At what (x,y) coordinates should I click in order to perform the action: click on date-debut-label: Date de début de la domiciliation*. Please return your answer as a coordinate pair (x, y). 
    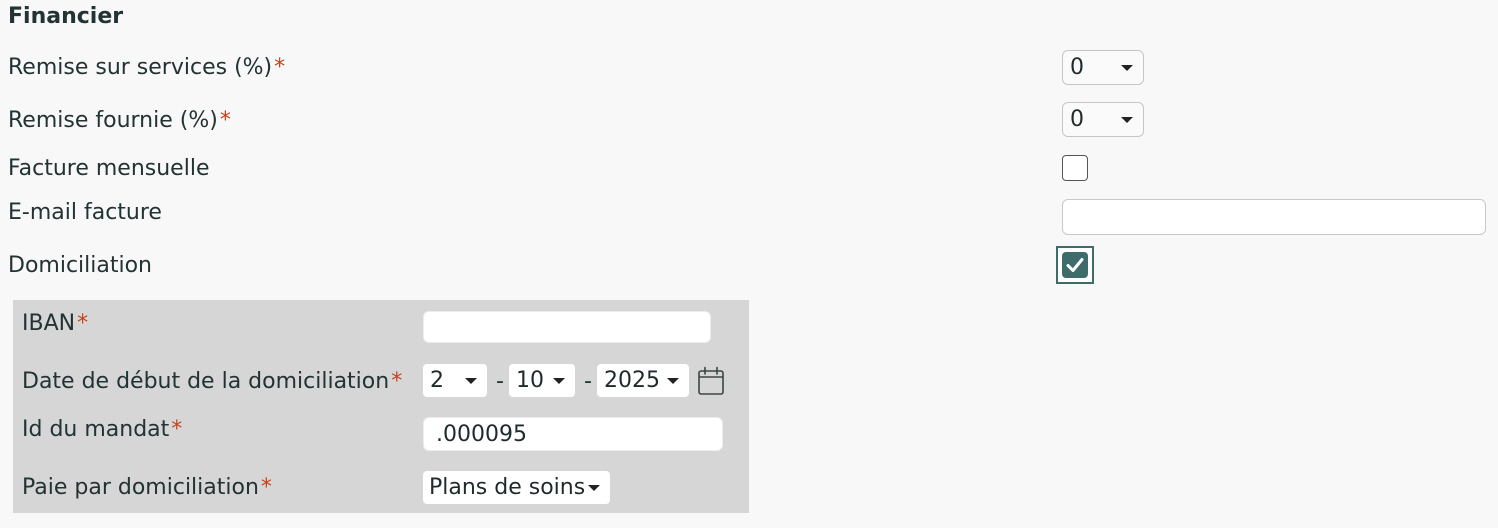
    Looking at the image, I should click on (212, 381).